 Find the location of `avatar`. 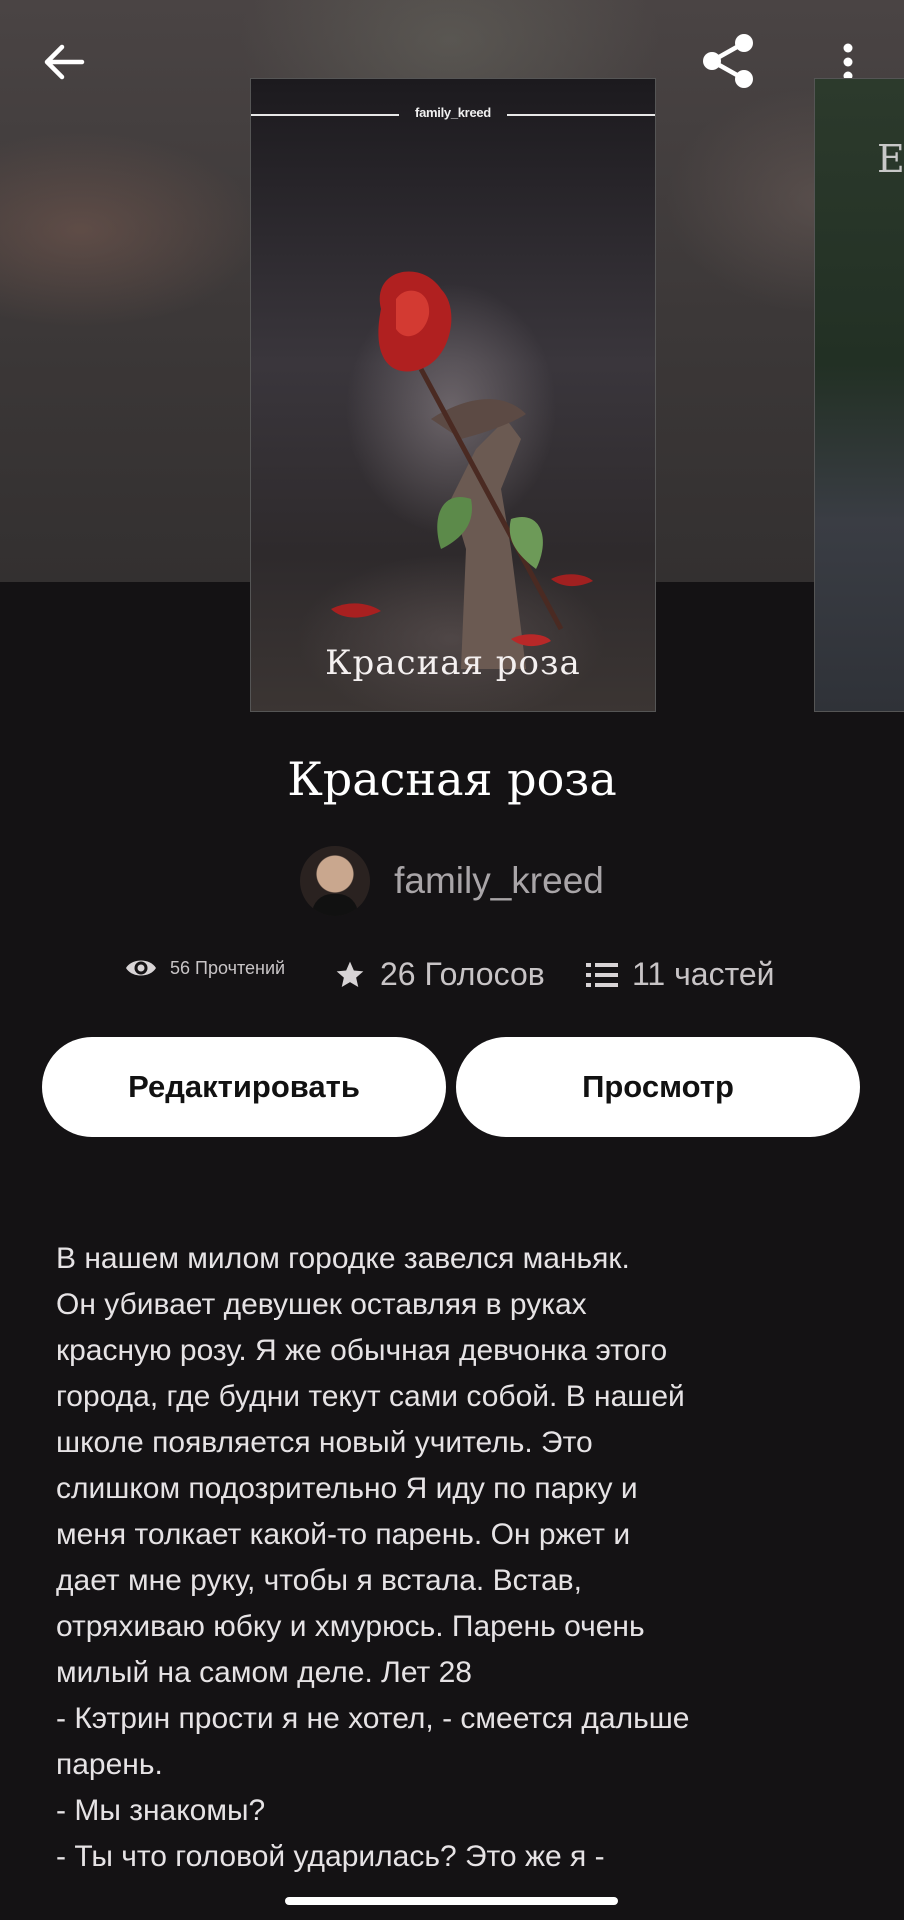

avatar is located at coordinates (335, 881).